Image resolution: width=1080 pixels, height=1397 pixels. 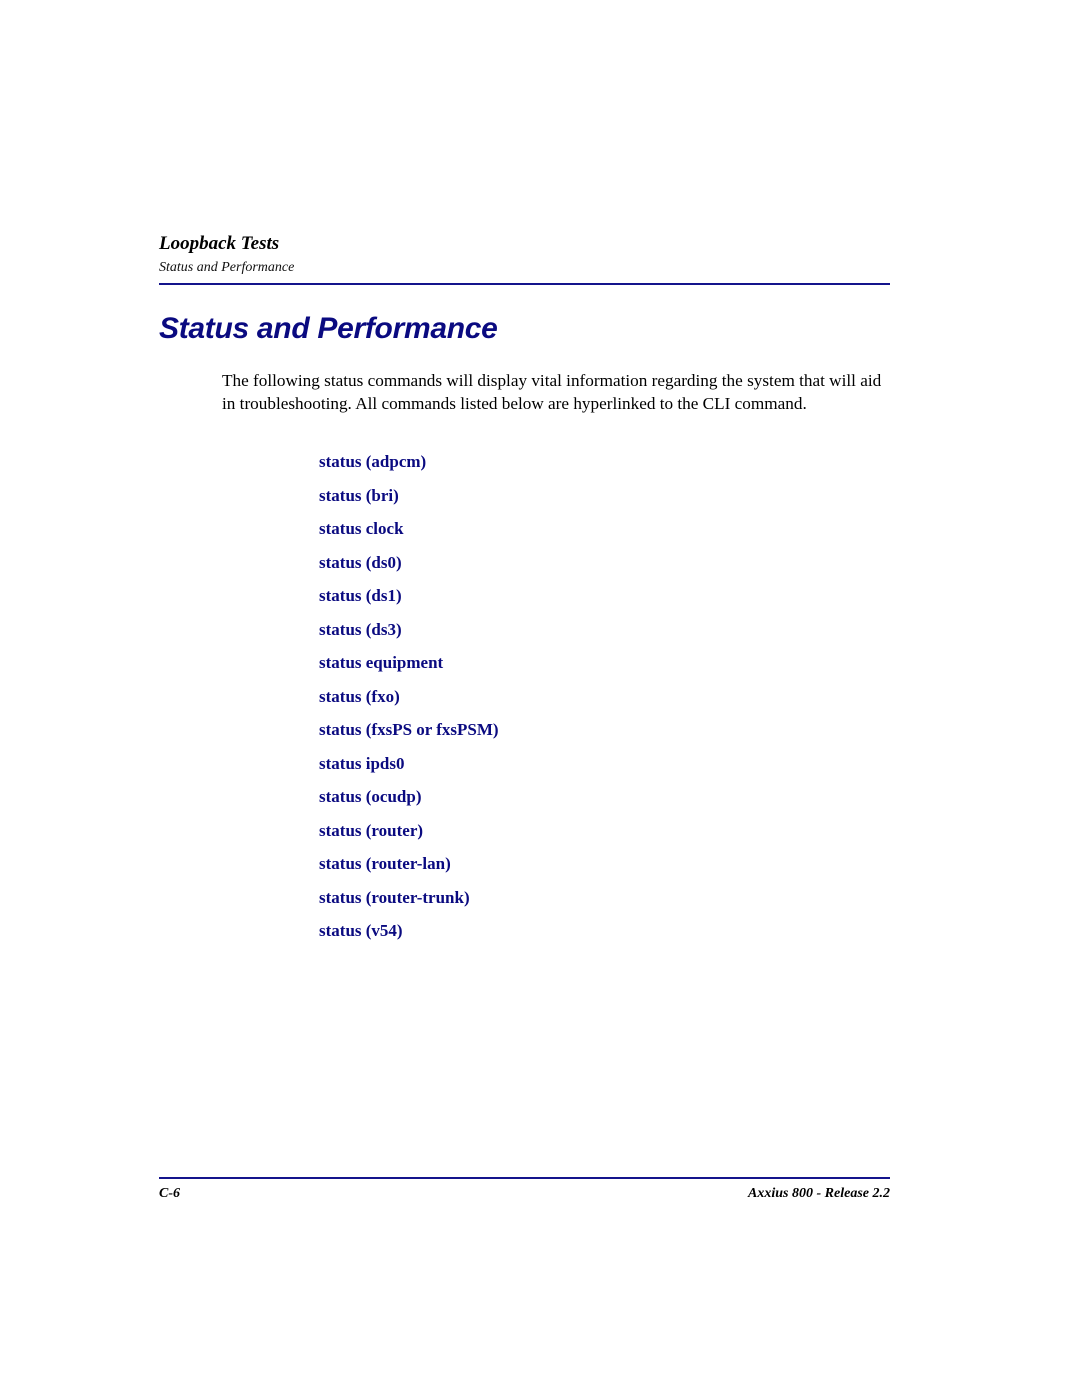 What do you see at coordinates (409, 635) in the screenshot?
I see `list-item: status (ds3)` at bounding box center [409, 635].